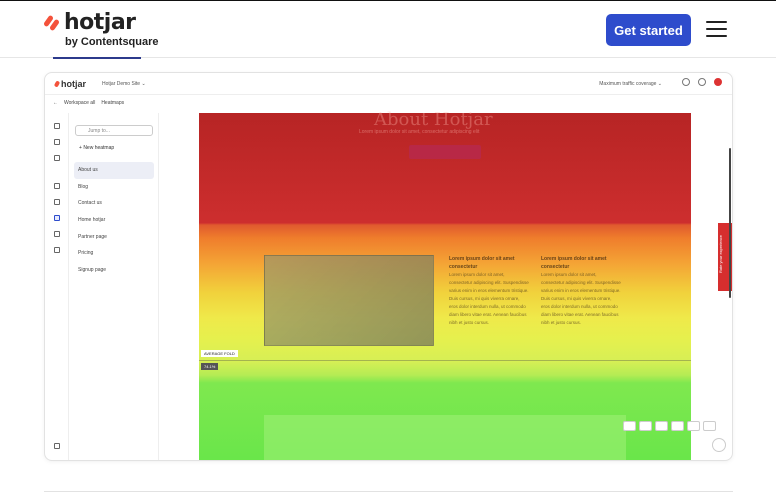 This screenshot has height=497, width=776. Describe the element at coordinates (114, 170) in the screenshot. I see `list-item: About us` at that location.